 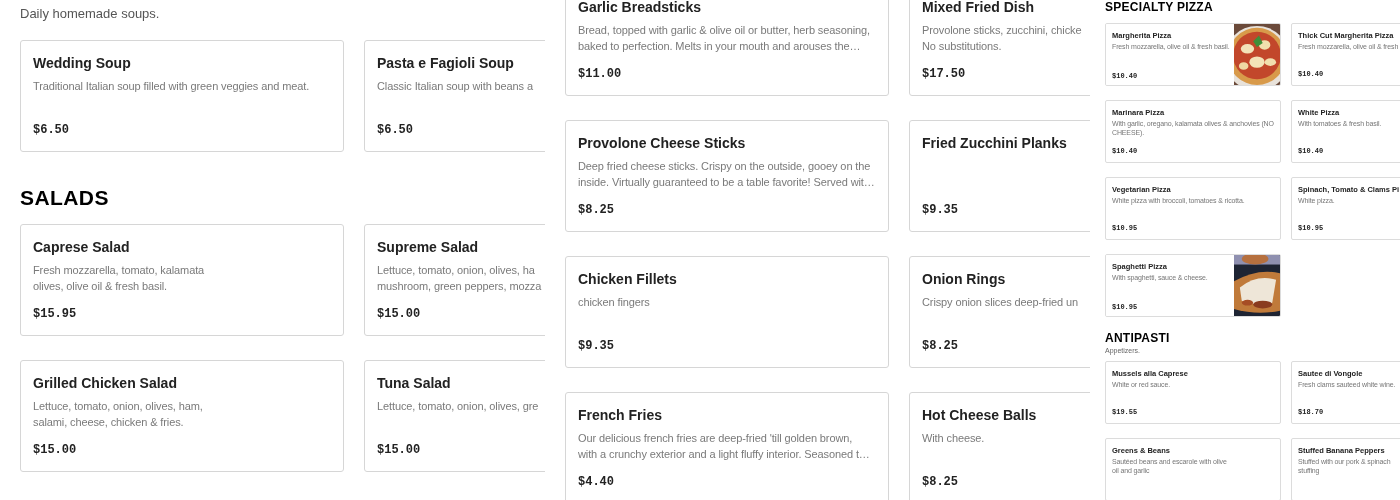 What do you see at coordinates (628, 279) in the screenshot?
I see `item-name: Chicken Fillets` at bounding box center [628, 279].